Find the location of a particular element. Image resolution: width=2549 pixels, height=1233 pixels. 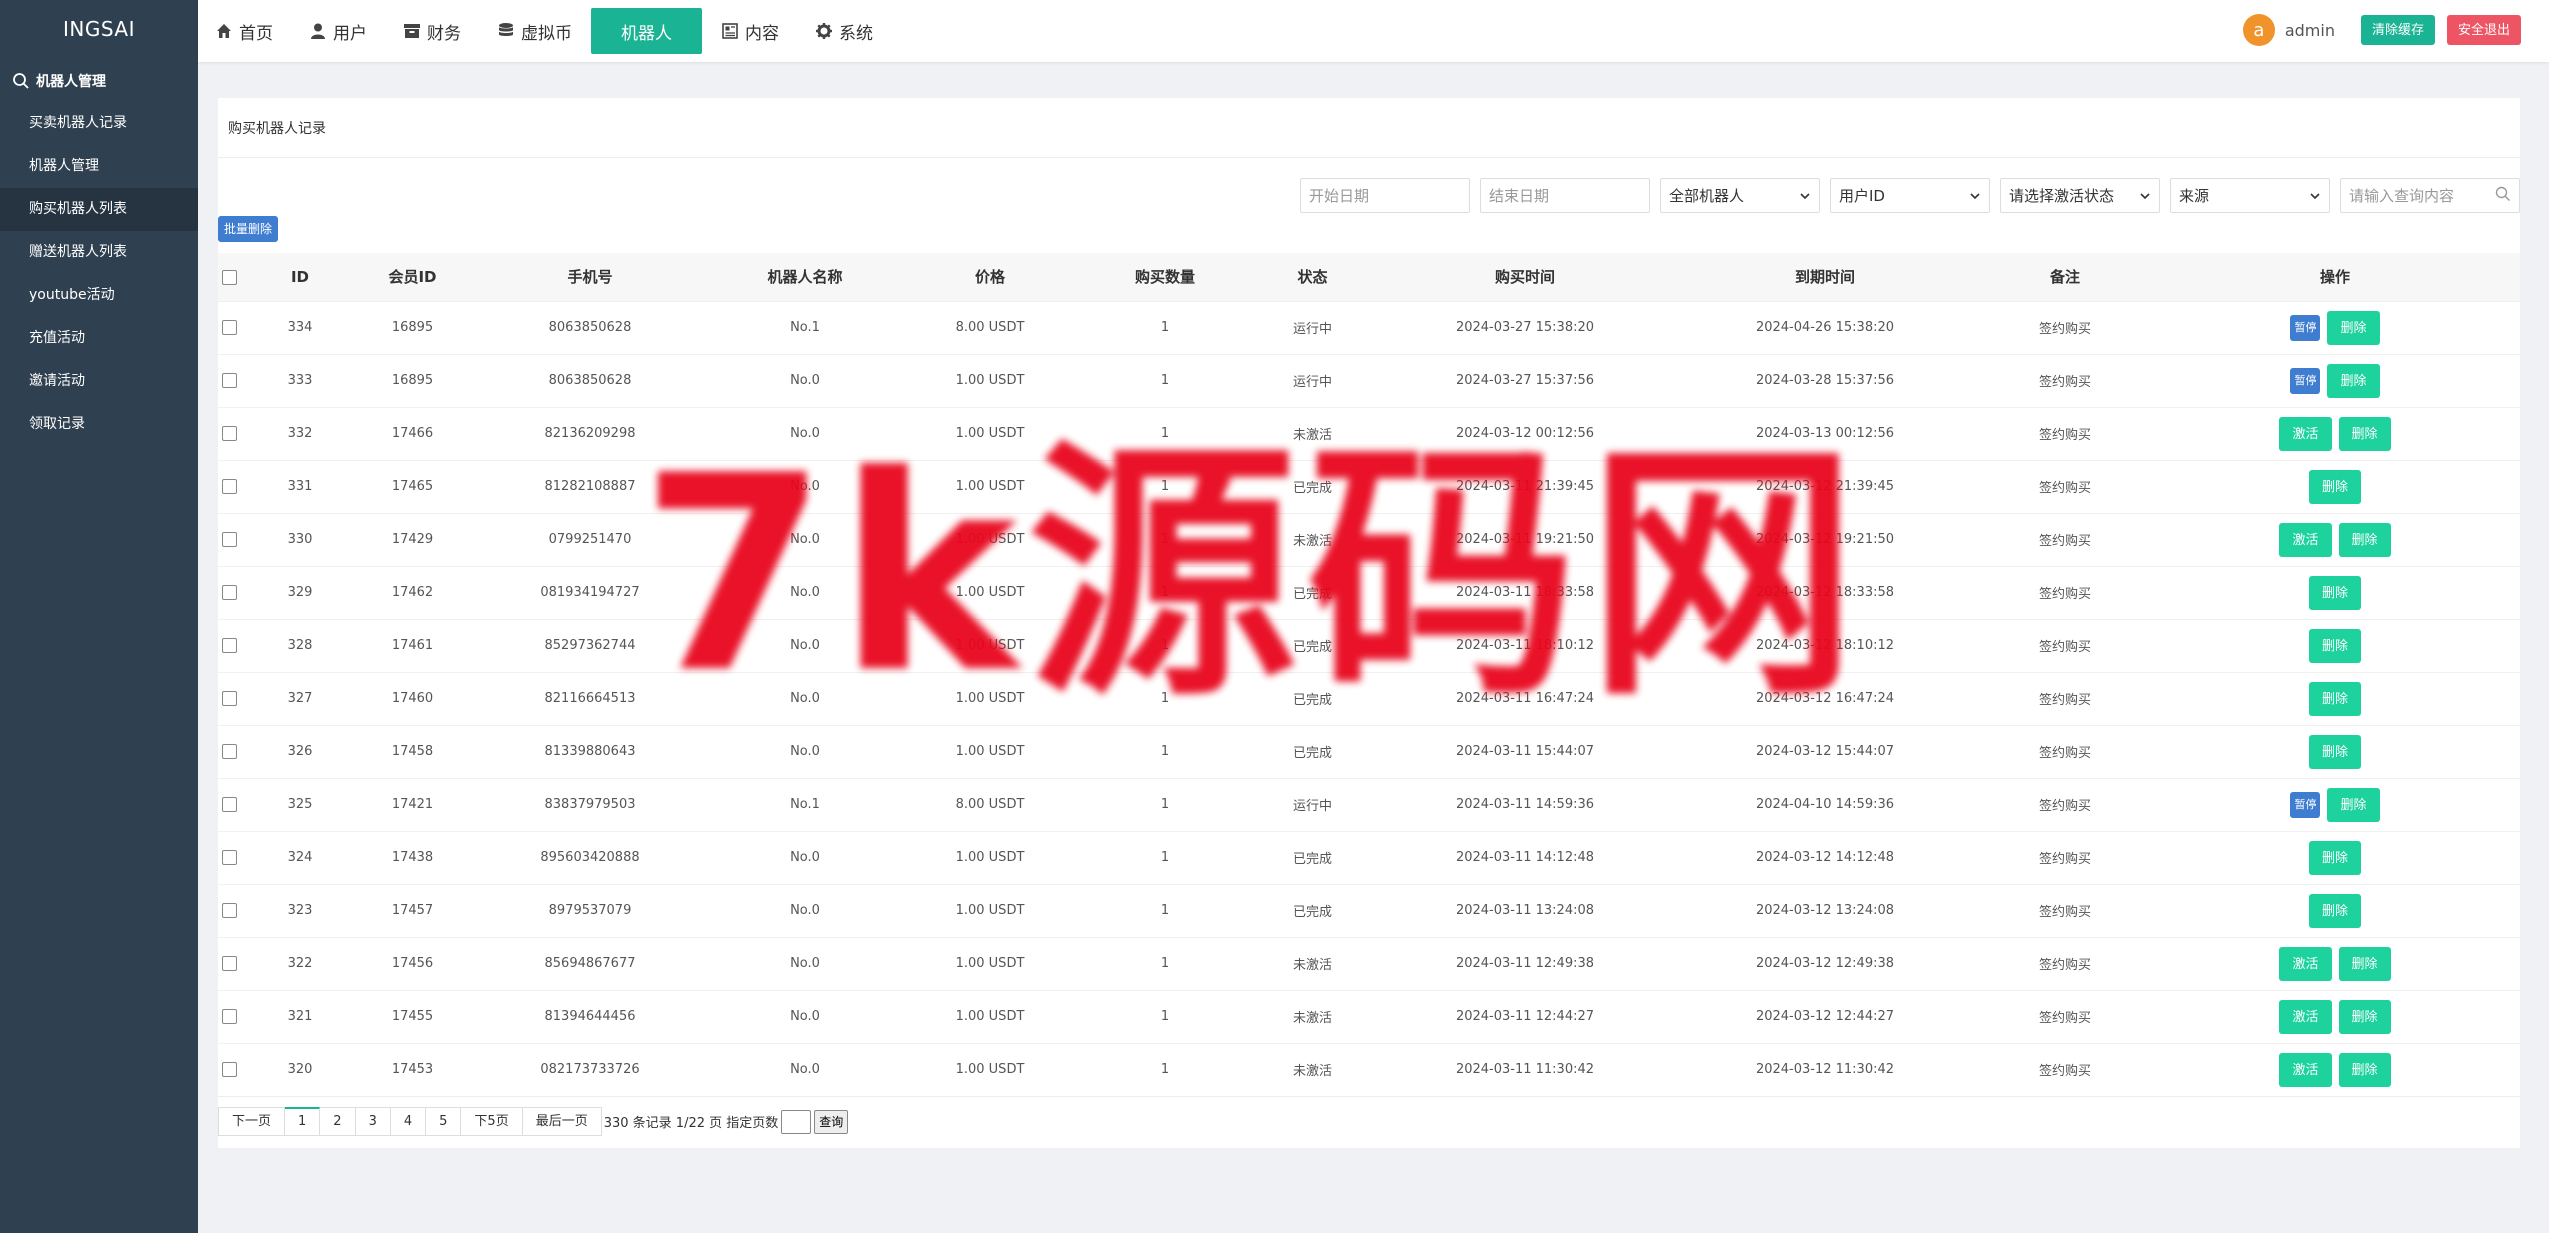

sidebar-item-gift-list: 赠送机器人列表 is located at coordinates (99, 252).